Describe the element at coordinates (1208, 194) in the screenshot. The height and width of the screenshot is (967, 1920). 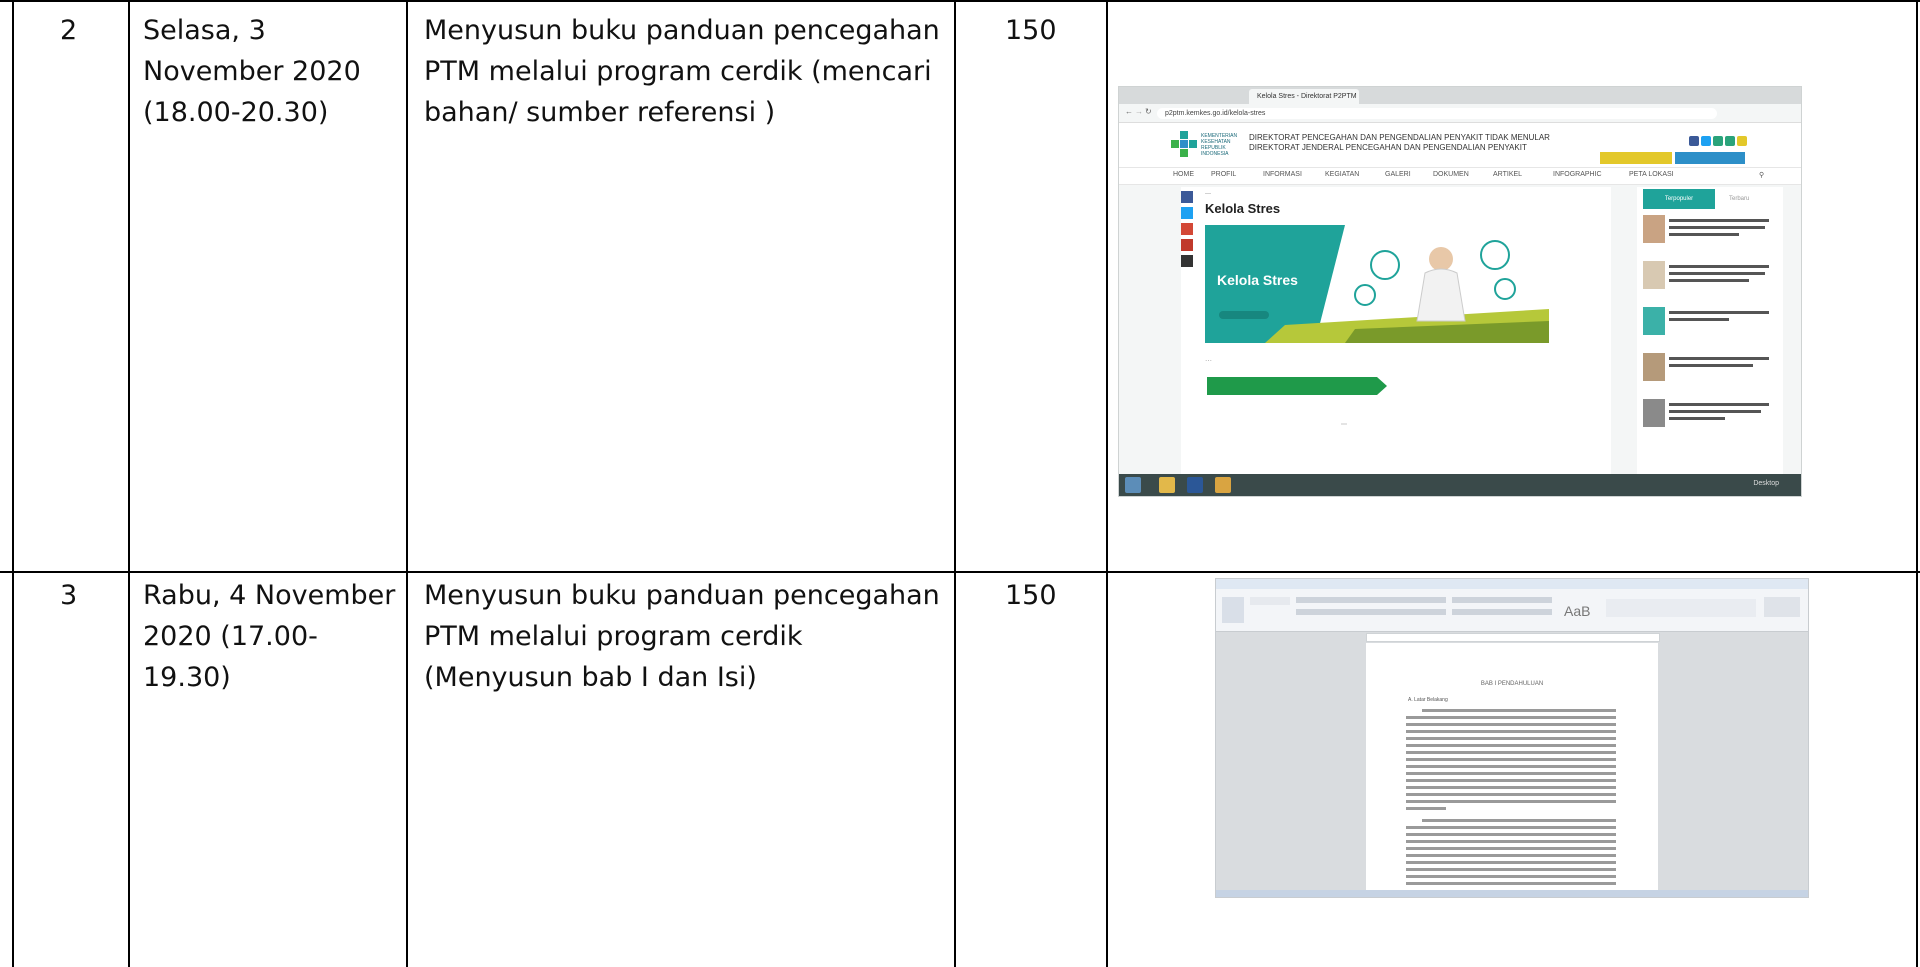
I see `article-date-placeholder: —` at that location.